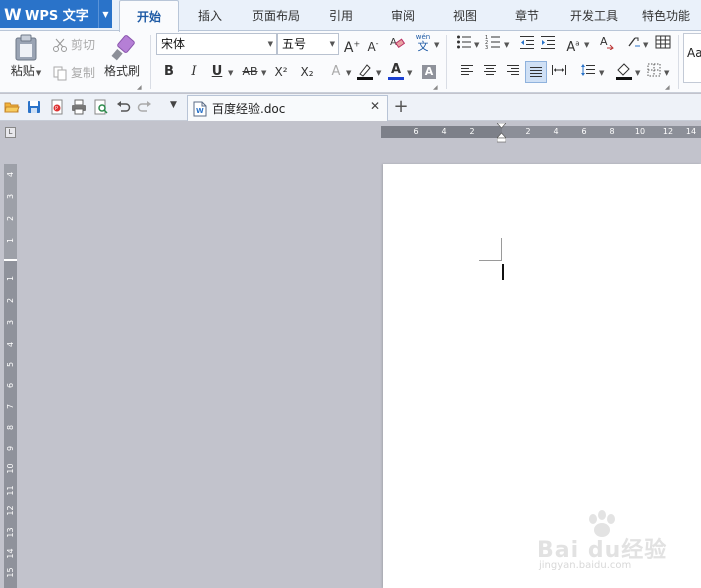 This screenshot has height=588, width=701. I want to click on tab-special-features: 特色功能, so click(666, 15).